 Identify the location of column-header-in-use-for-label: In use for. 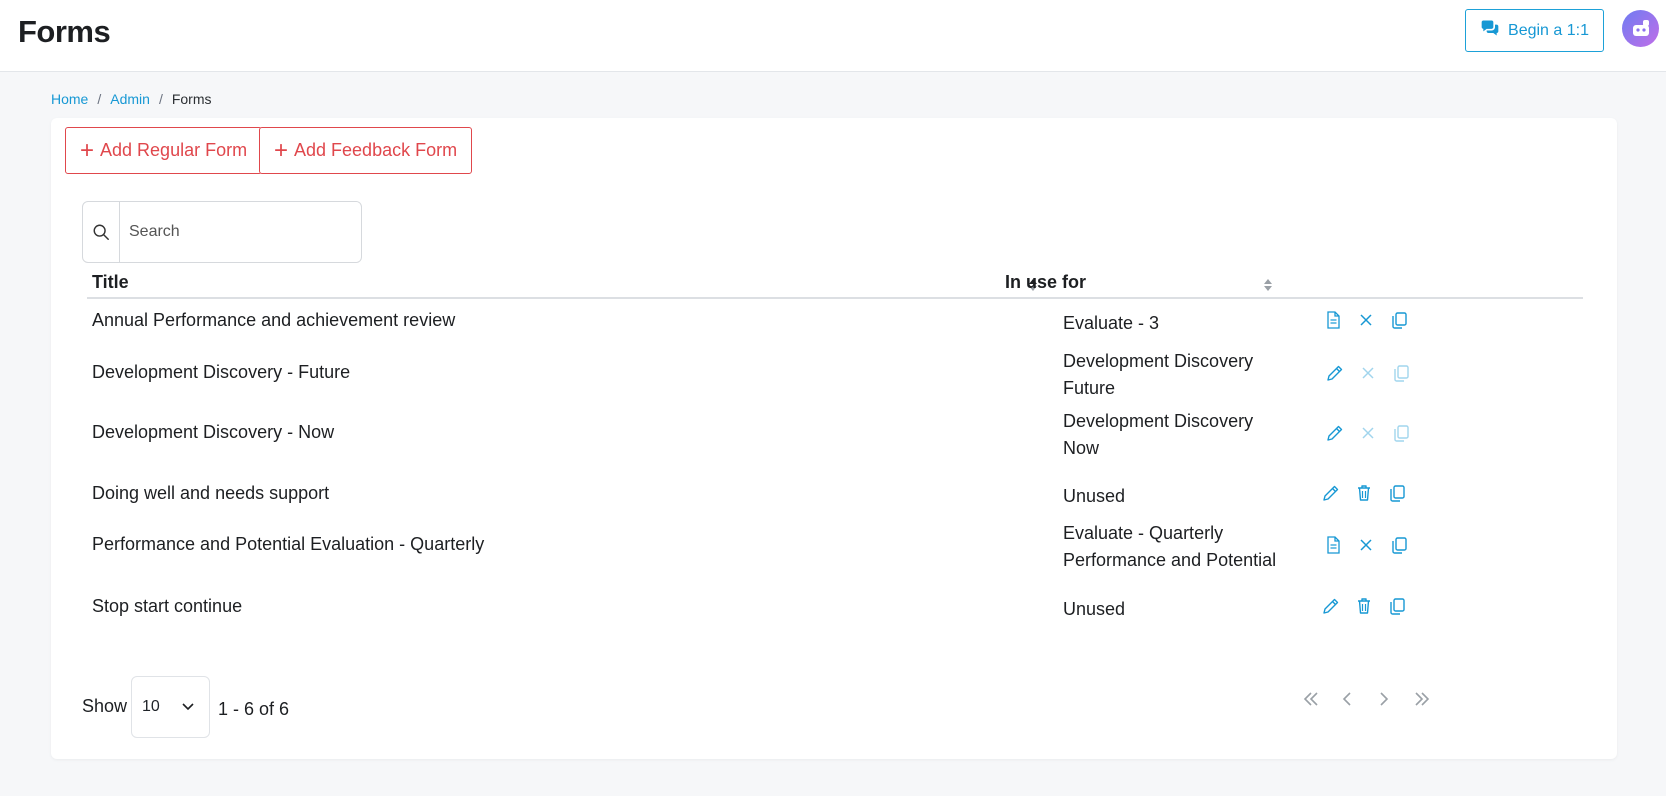
(1046, 282).